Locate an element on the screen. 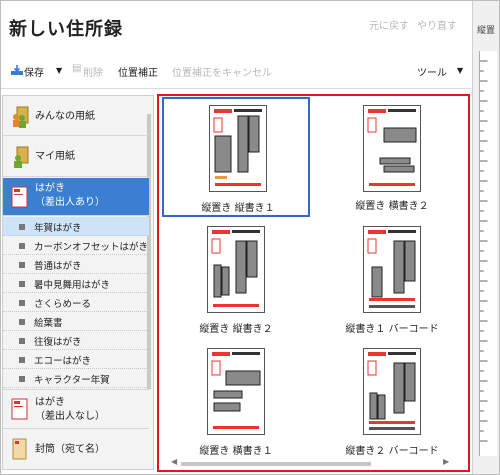 The image size is (500, 475). sidebar-subitem-character: キャラクター年賀 is located at coordinates (76, 378).